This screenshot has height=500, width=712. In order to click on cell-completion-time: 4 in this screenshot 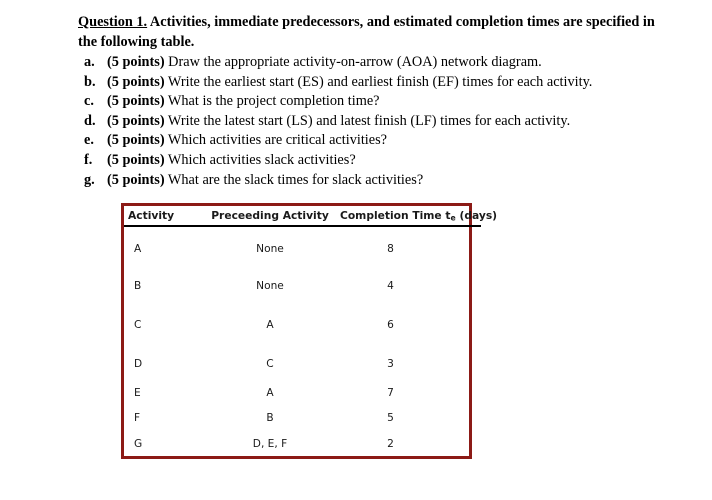, I will do `click(390, 286)`.